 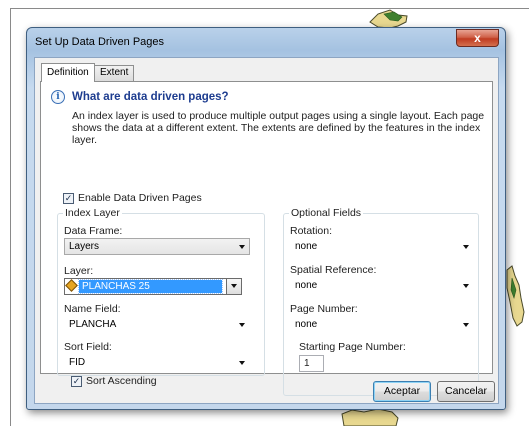 What do you see at coordinates (88, 347) in the screenshot?
I see `sort-field-label: Sort Field:` at bounding box center [88, 347].